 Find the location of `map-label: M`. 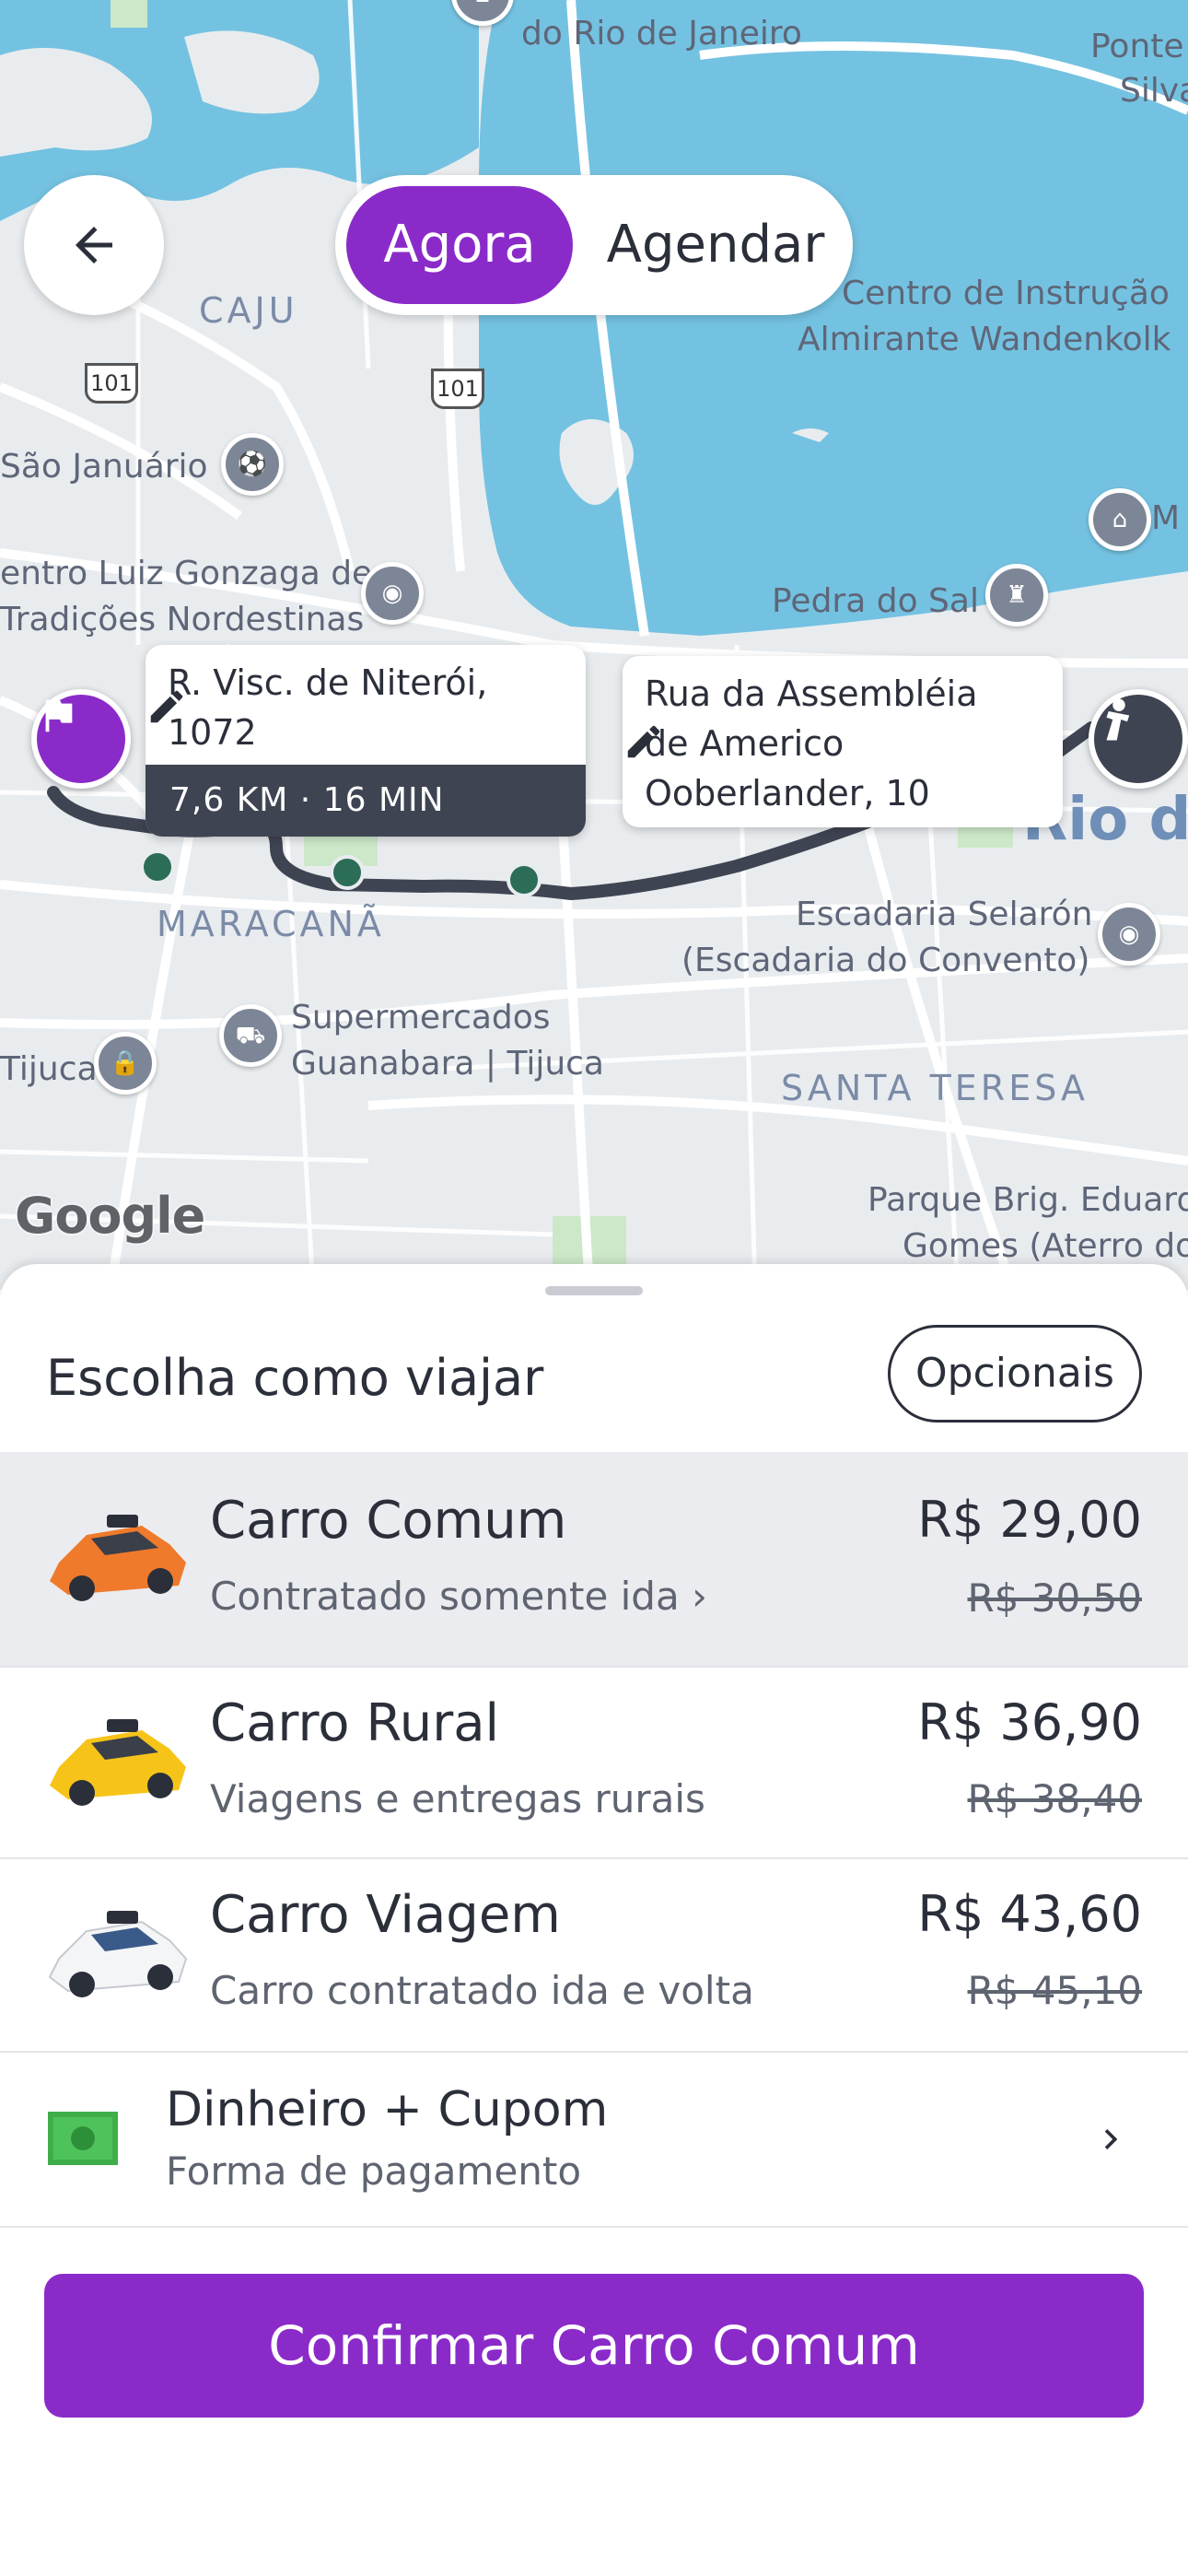

map-label: M is located at coordinates (1166, 518).